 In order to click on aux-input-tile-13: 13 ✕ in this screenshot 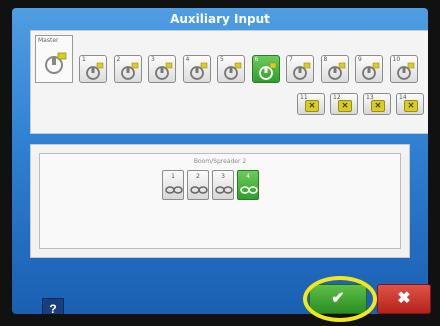, I will do `click(377, 104)`.